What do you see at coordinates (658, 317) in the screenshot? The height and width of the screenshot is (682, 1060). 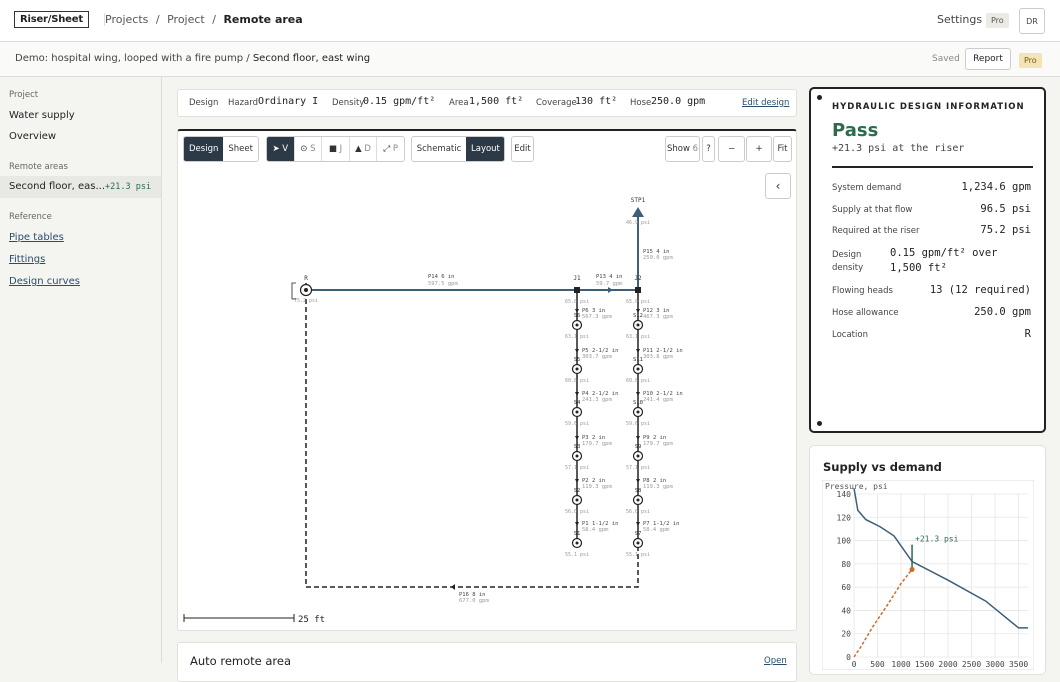 I see `pipe-flow: 467.3 gpm` at bounding box center [658, 317].